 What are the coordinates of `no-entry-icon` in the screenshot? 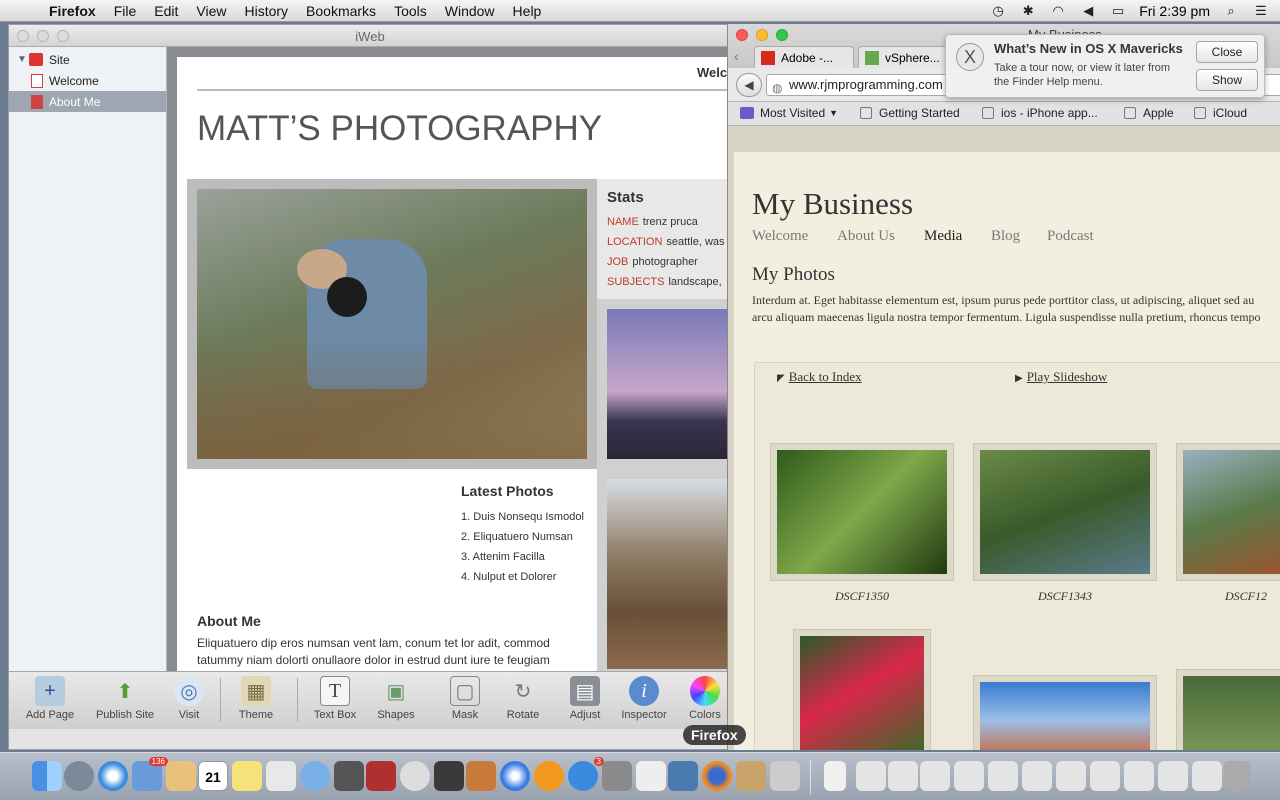 It's located at (415, 776).